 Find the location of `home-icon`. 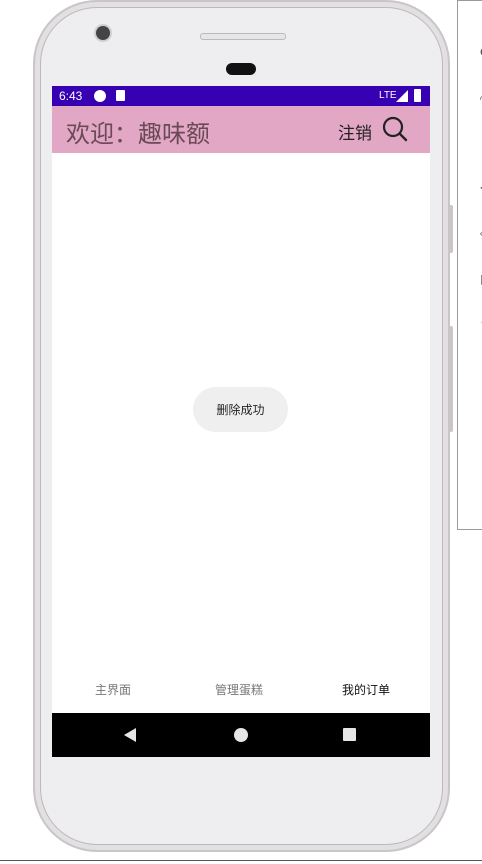

home-icon is located at coordinates (241, 735).